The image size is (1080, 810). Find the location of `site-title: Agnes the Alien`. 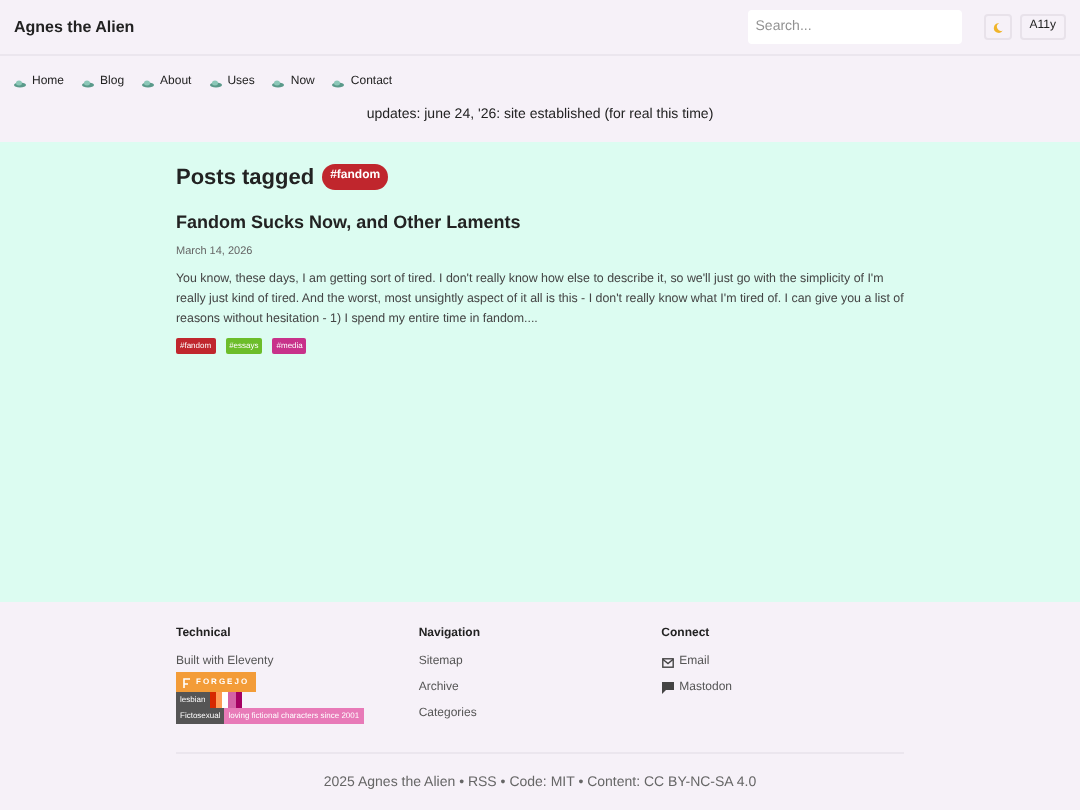

site-title: Agnes the Alien is located at coordinates (74, 27).